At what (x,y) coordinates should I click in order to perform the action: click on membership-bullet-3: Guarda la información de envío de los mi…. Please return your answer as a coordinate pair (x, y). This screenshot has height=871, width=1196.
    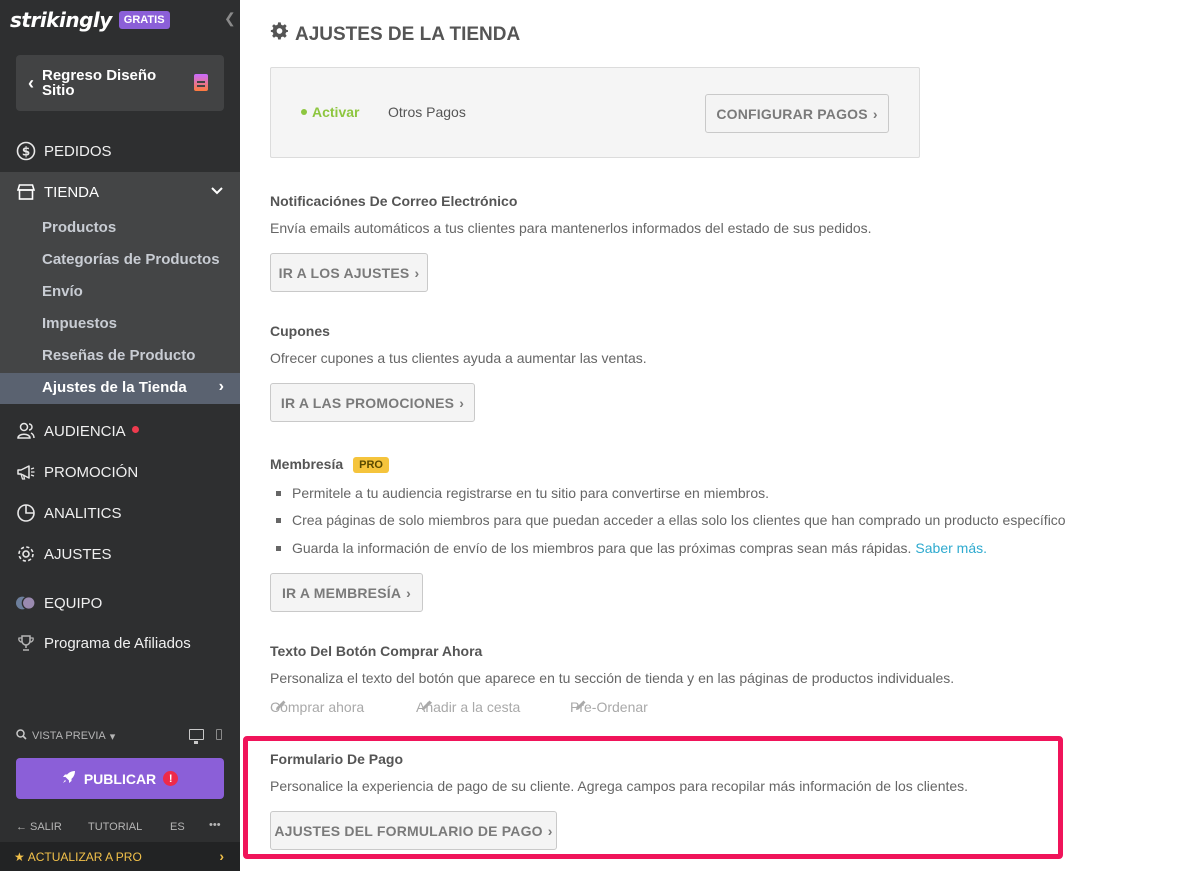
    Looking at the image, I should click on (631, 548).